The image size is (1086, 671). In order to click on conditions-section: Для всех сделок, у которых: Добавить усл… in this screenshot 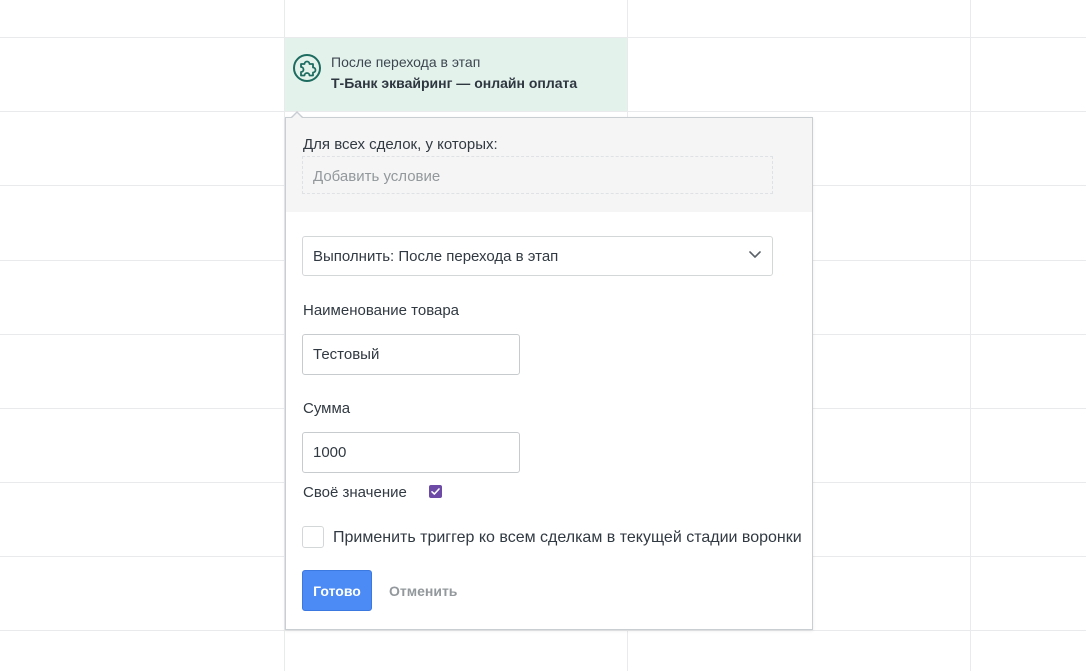, I will do `click(549, 165)`.